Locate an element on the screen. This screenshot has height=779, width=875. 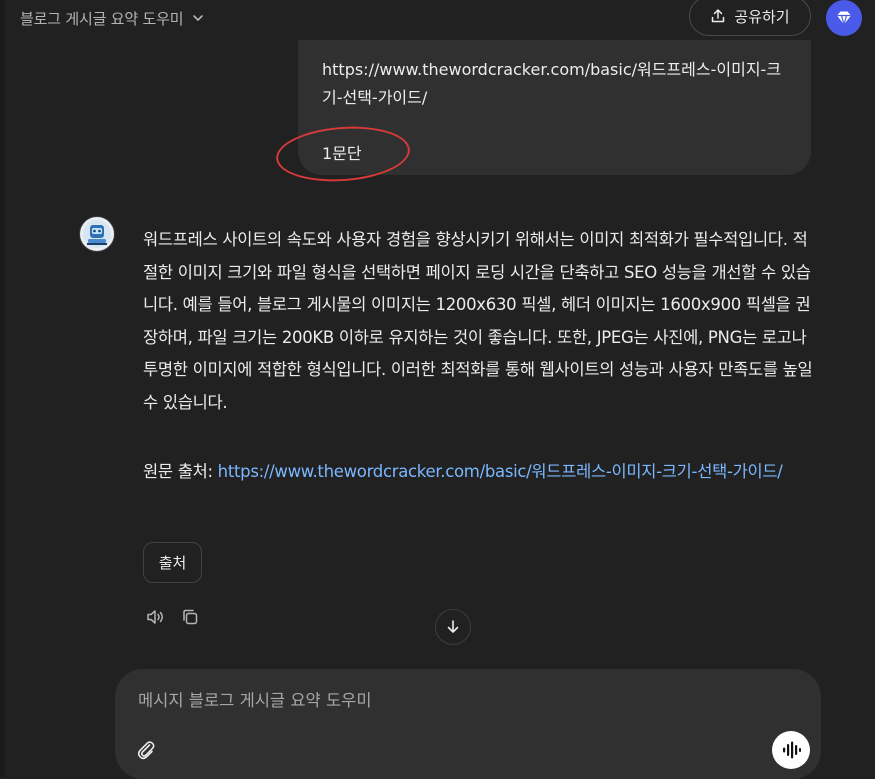
speaker-icon is located at coordinates (155, 617).